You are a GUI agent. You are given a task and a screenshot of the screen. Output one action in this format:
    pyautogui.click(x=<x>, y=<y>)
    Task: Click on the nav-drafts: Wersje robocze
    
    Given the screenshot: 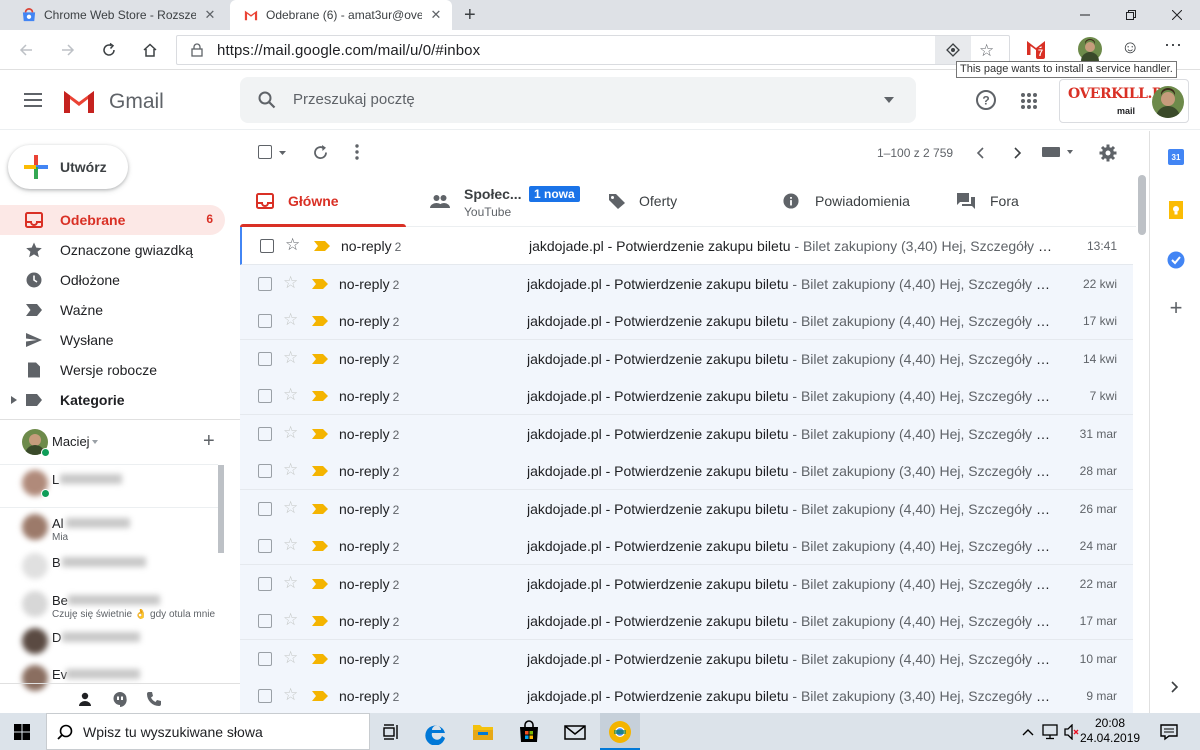 What is the action you would take?
    pyautogui.click(x=112, y=370)
    